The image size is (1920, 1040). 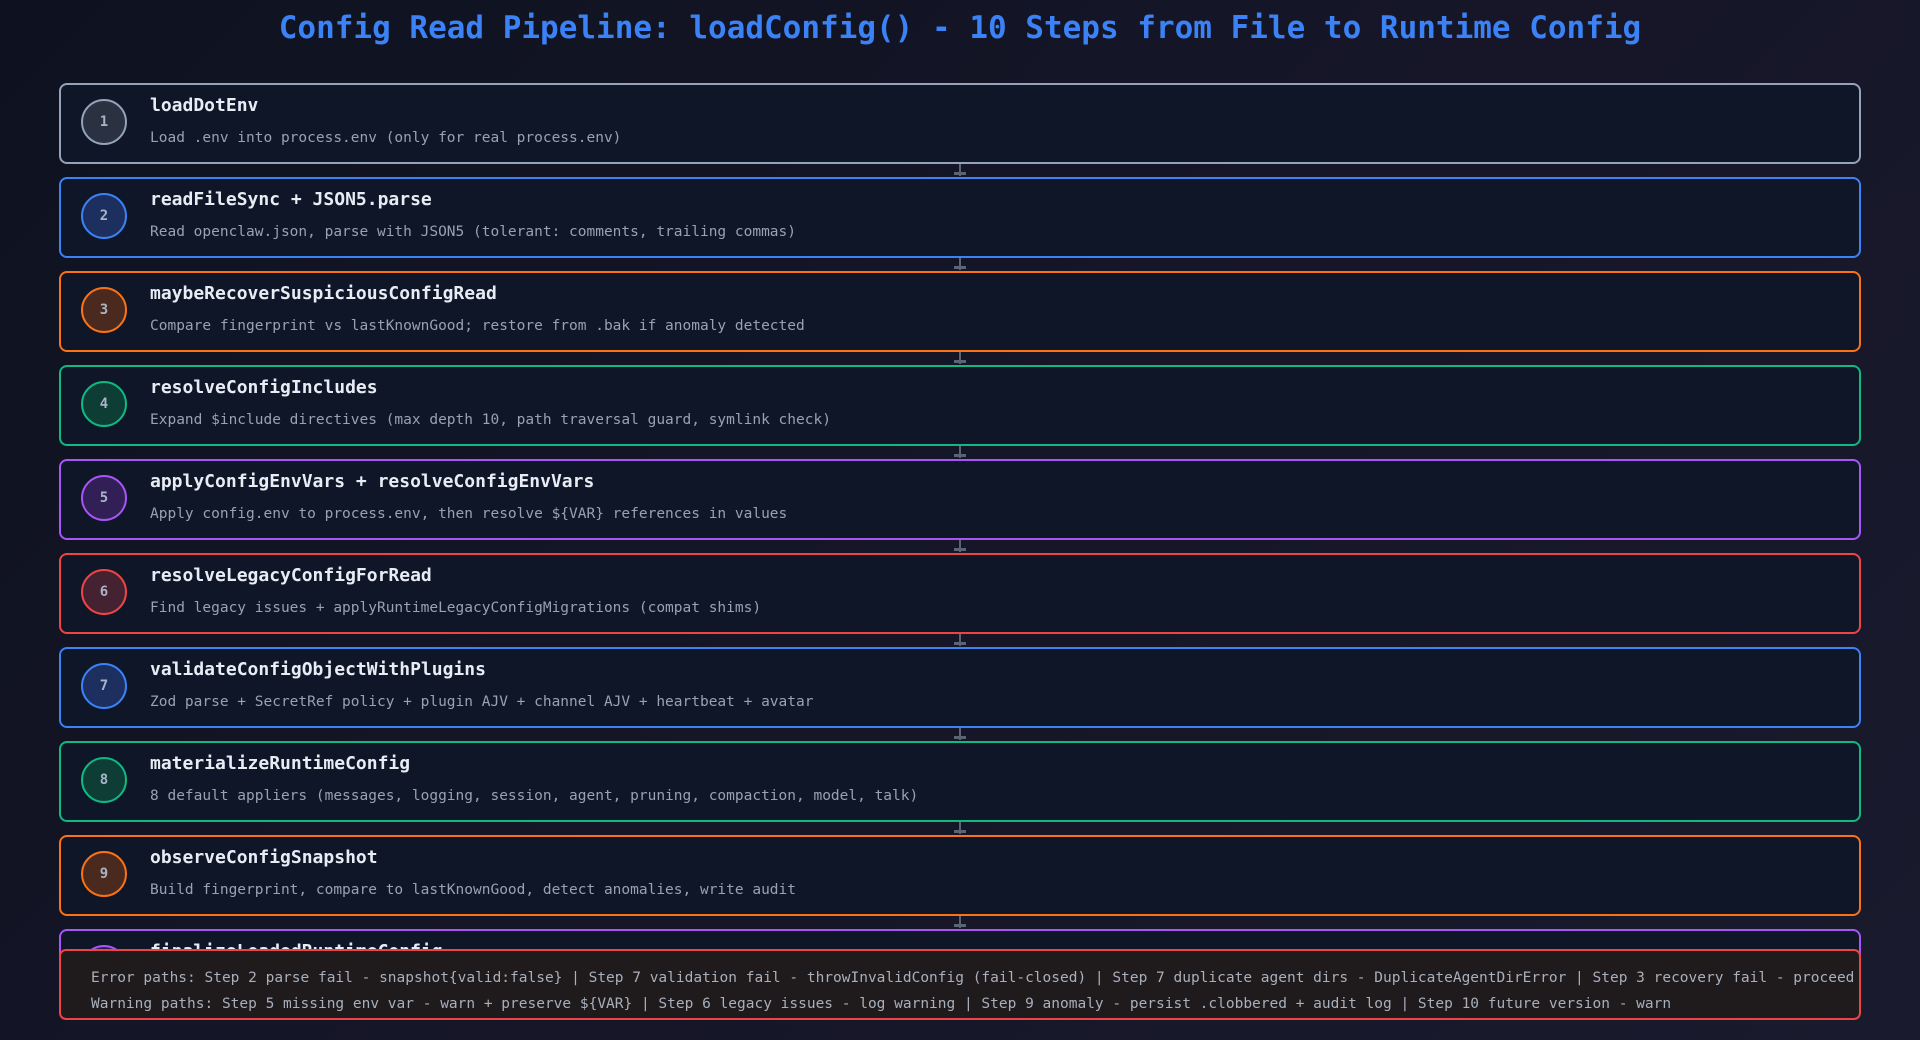 What do you see at coordinates (291, 199) in the screenshot?
I see `step-name: readFileSync + JSON5.parse` at bounding box center [291, 199].